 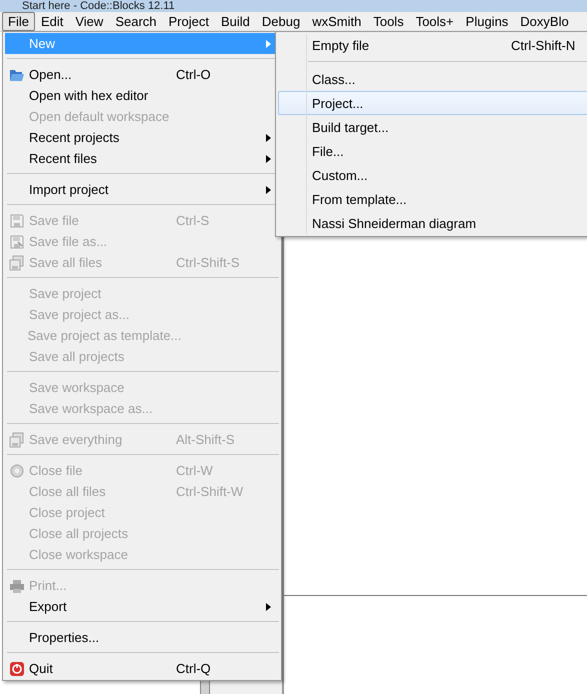 I want to click on menu-bar-item: Build, so click(x=235, y=21).